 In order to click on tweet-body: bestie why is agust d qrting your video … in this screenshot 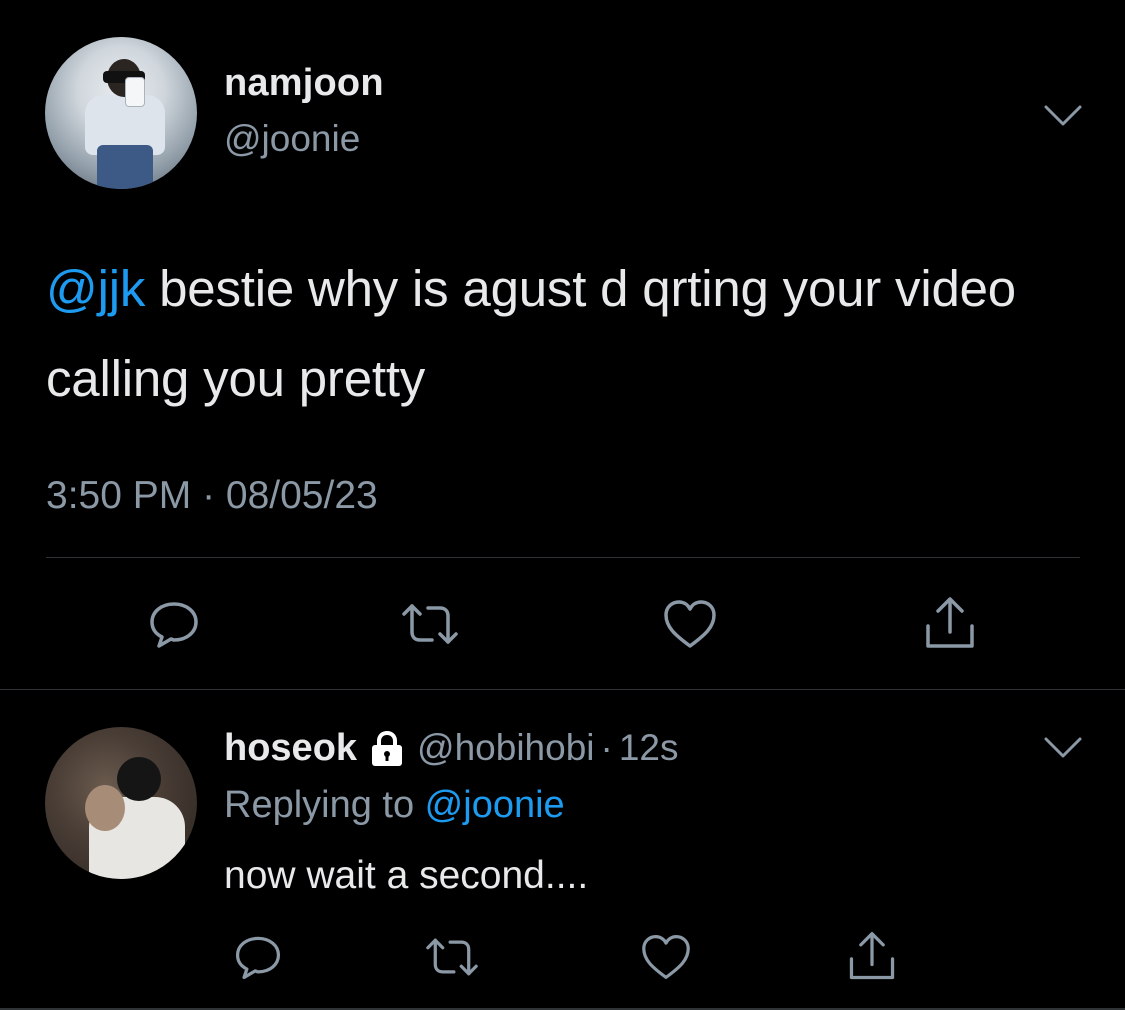, I will do `click(531, 333)`.